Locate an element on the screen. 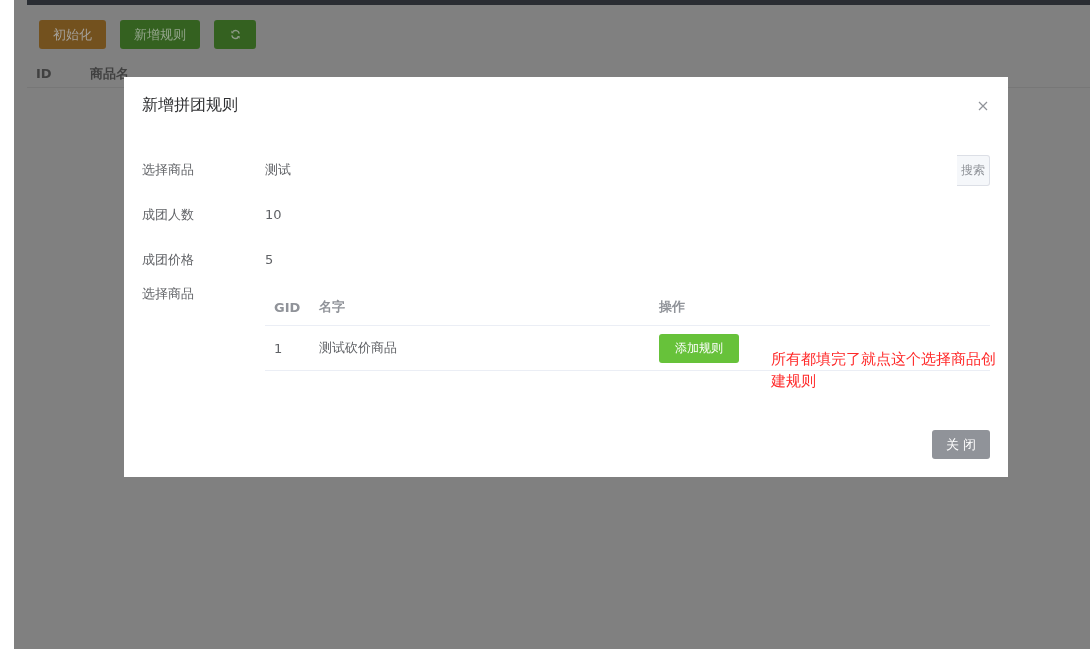 The image size is (1090, 649). field-value: 5 is located at coordinates (270, 259).